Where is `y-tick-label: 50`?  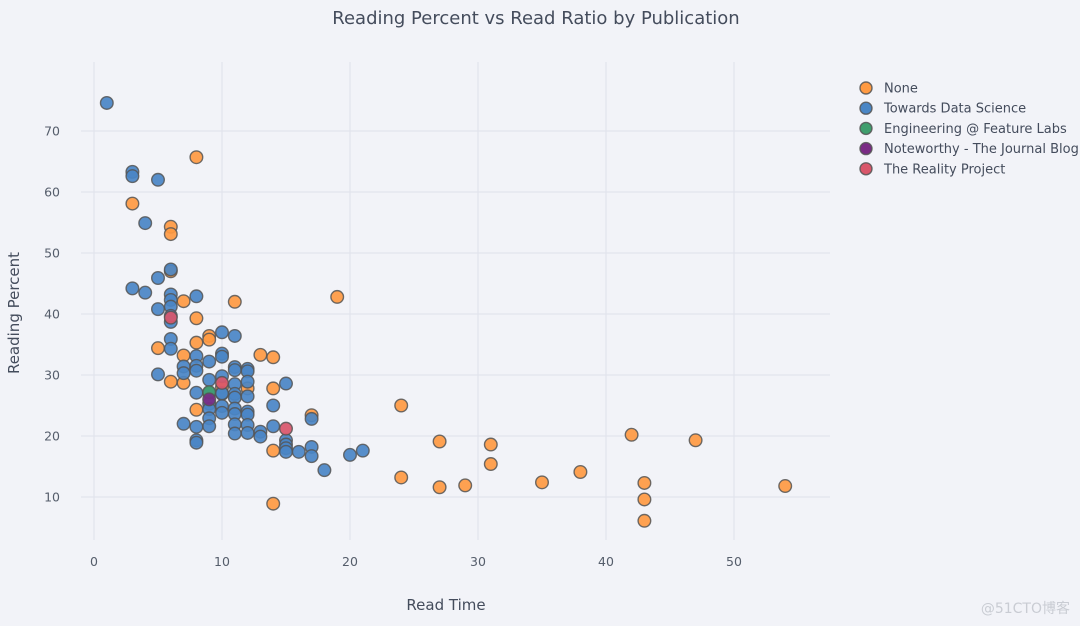 y-tick-label: 50 is located at coordinates (52, 253).